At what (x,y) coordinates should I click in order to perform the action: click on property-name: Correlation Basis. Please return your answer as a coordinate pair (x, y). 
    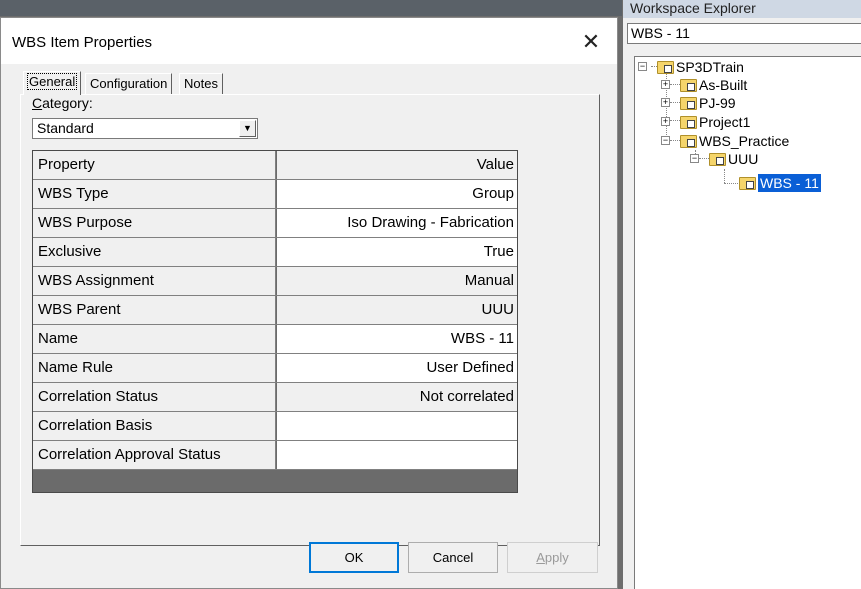
    Looking at the image, I should click on (154, 426).